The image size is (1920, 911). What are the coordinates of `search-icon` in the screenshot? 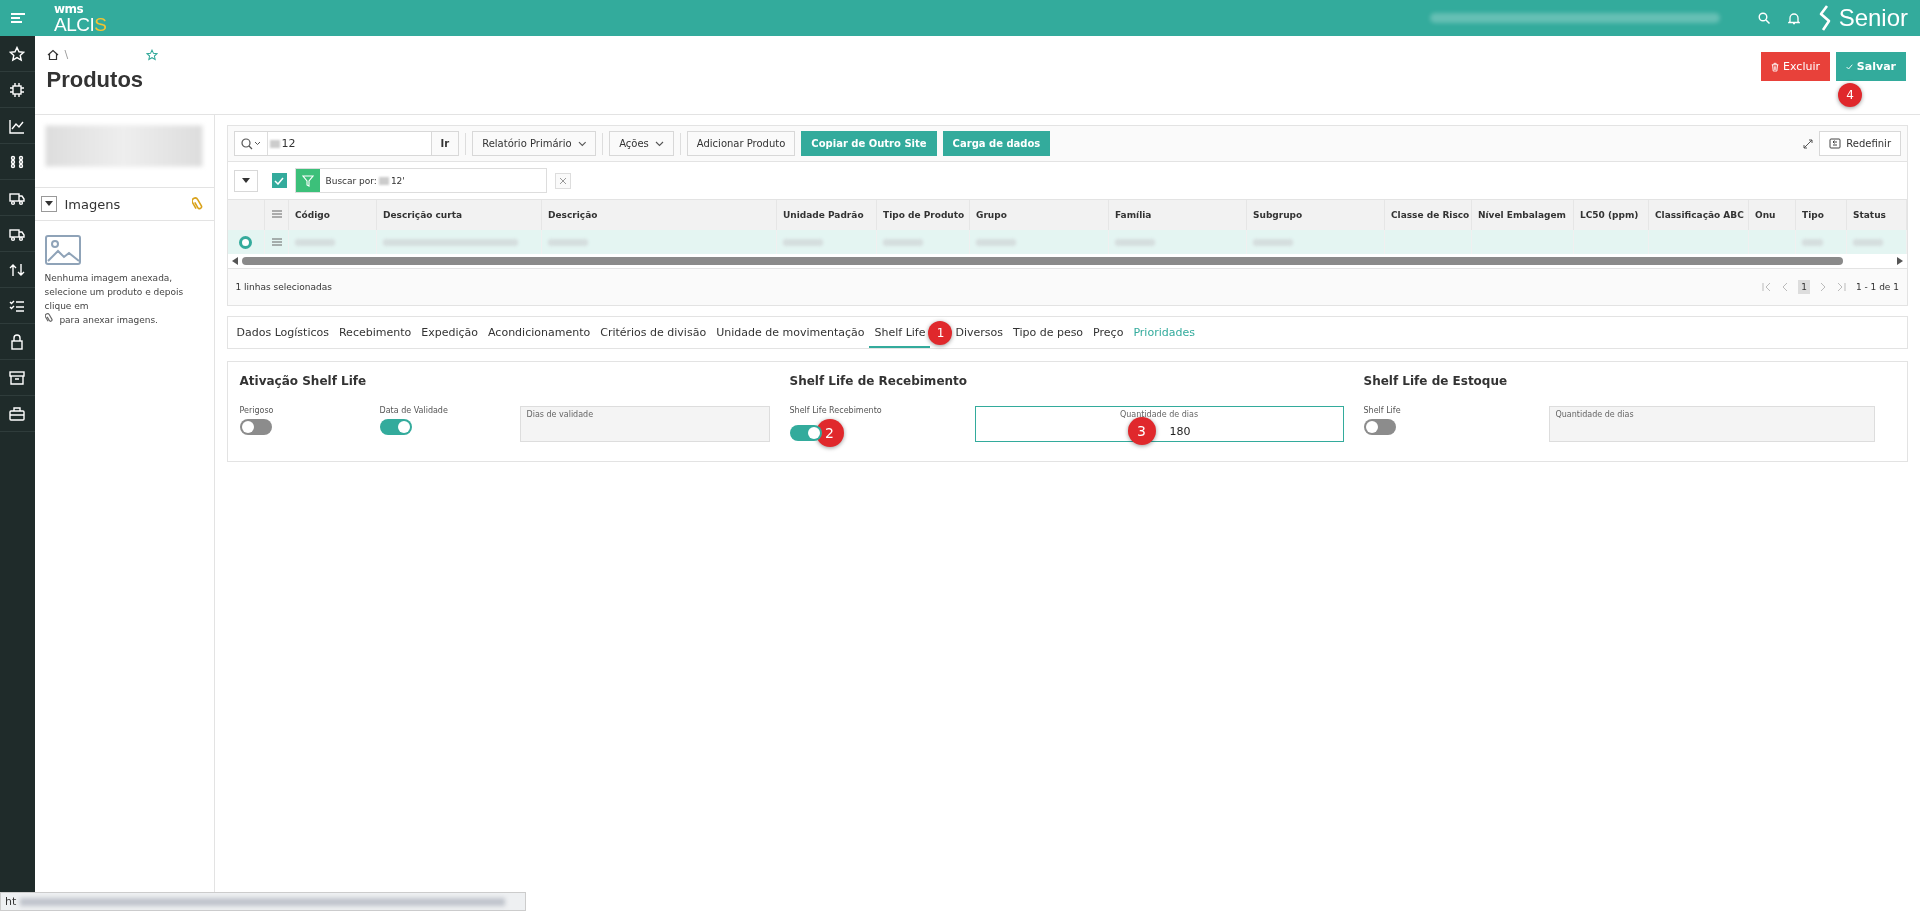 It's located at (250, 143).